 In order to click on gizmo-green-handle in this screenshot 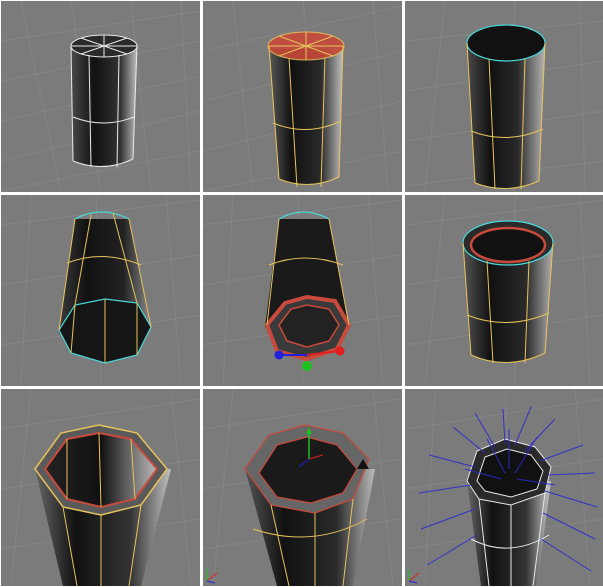, I will do `click(307, 366)`.